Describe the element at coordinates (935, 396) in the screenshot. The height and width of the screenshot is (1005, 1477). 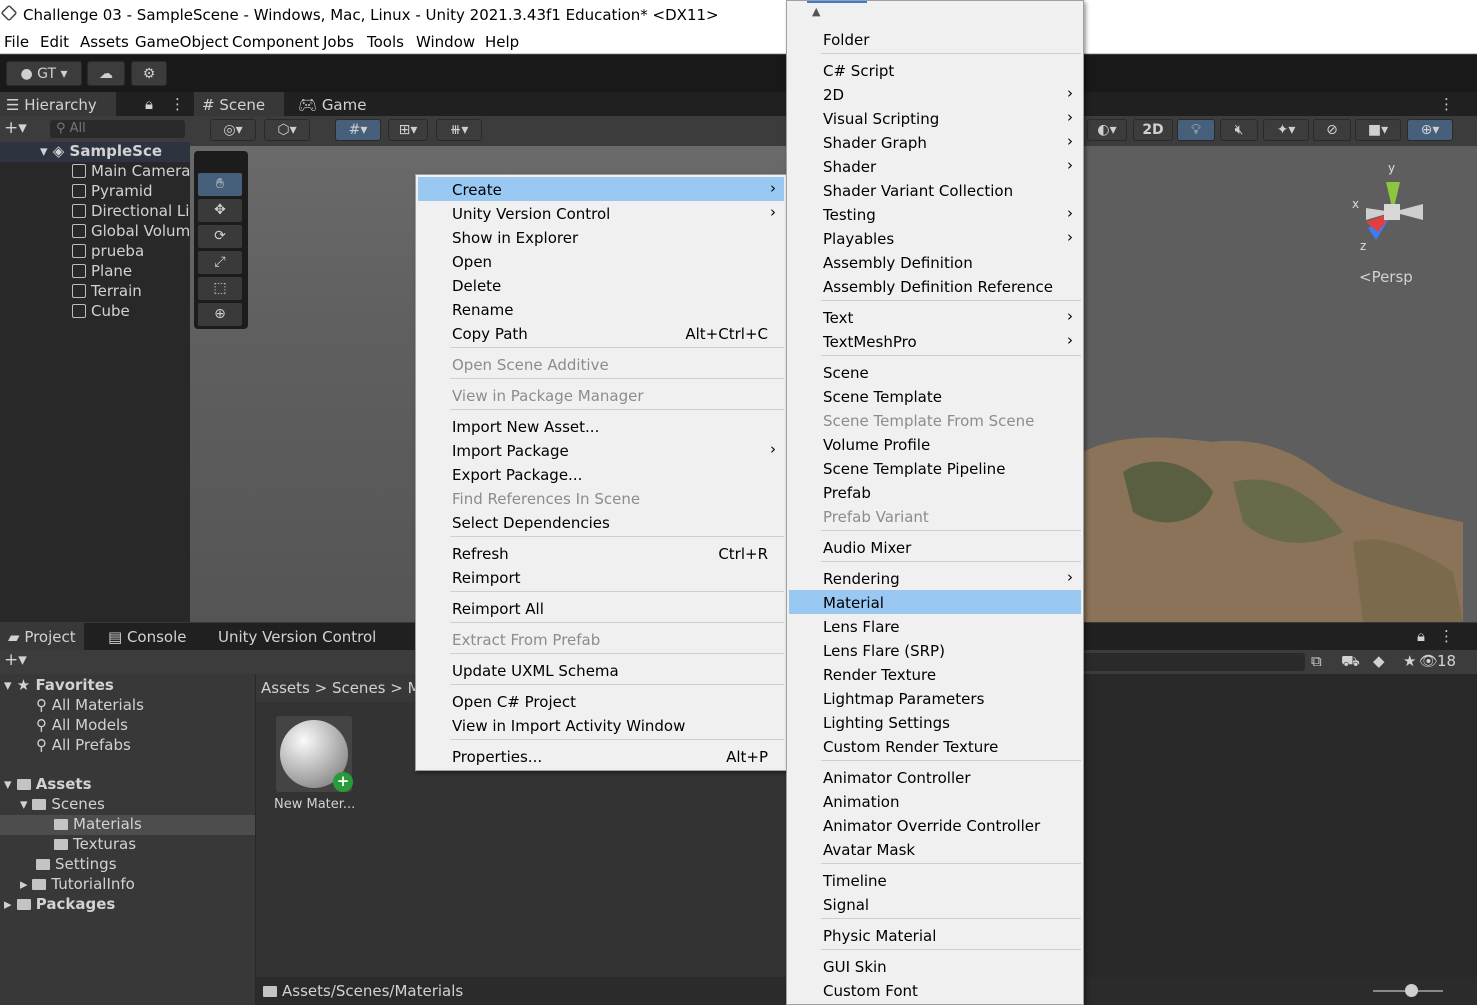
I see `create-item-scene-template: Scene Template` at that location.